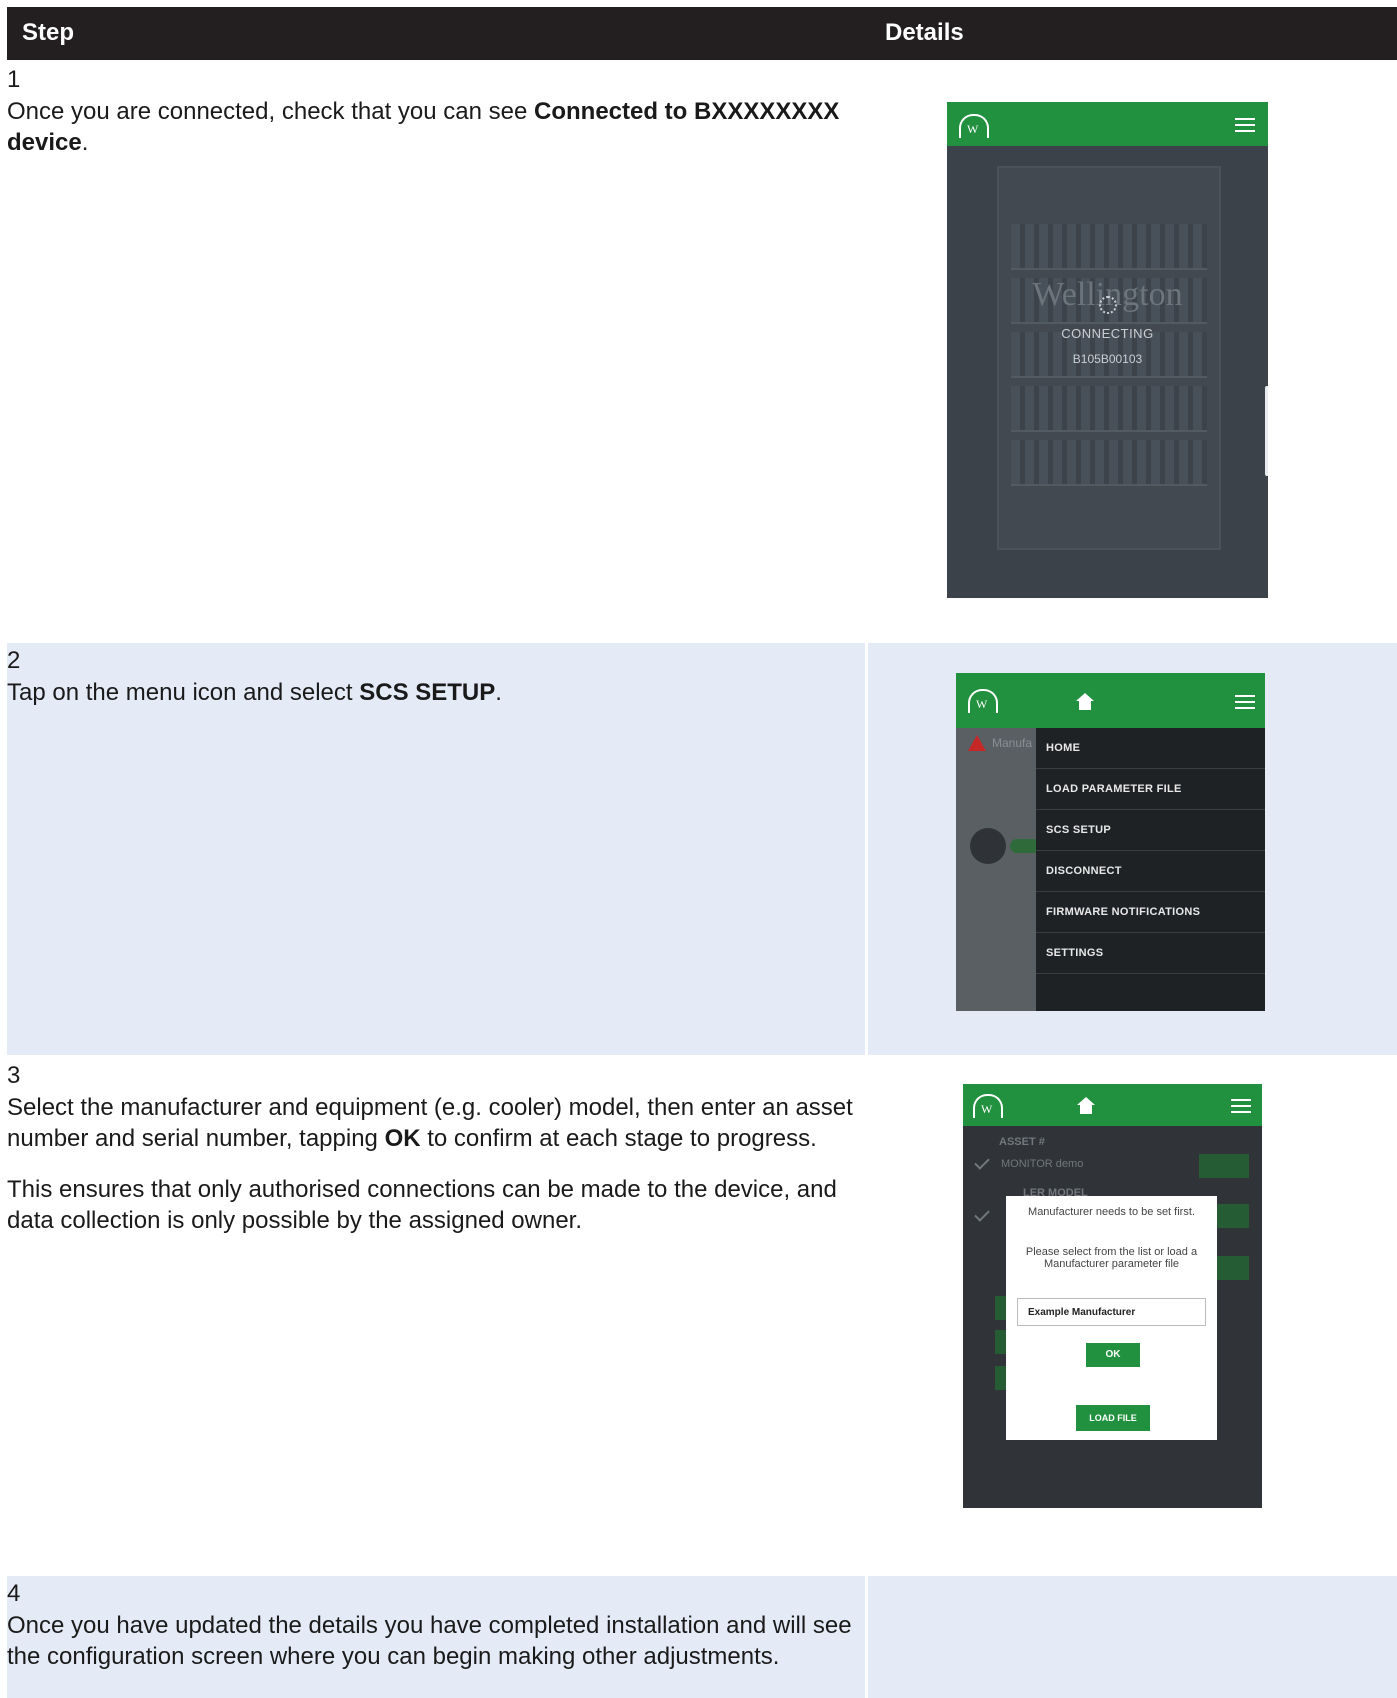 This screenshot has width=1397, height=1698. I want to click on background-button, so click(1224, 1166).